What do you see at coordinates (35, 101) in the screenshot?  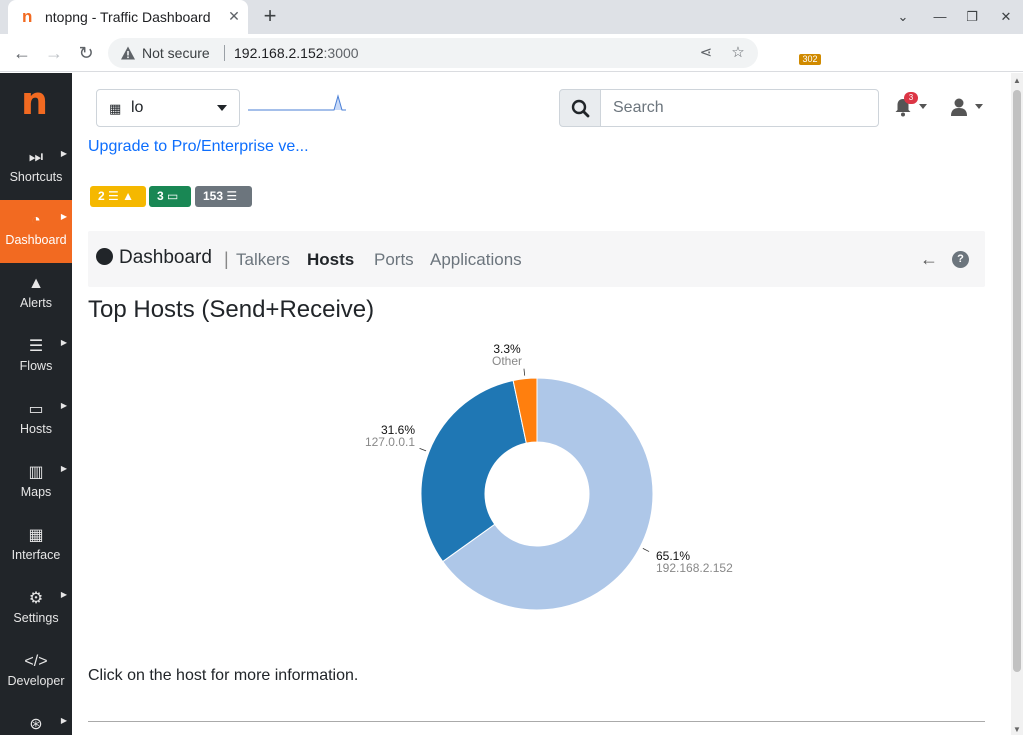 I see `ntopng-logo: n` at bounding box center [35, 101].